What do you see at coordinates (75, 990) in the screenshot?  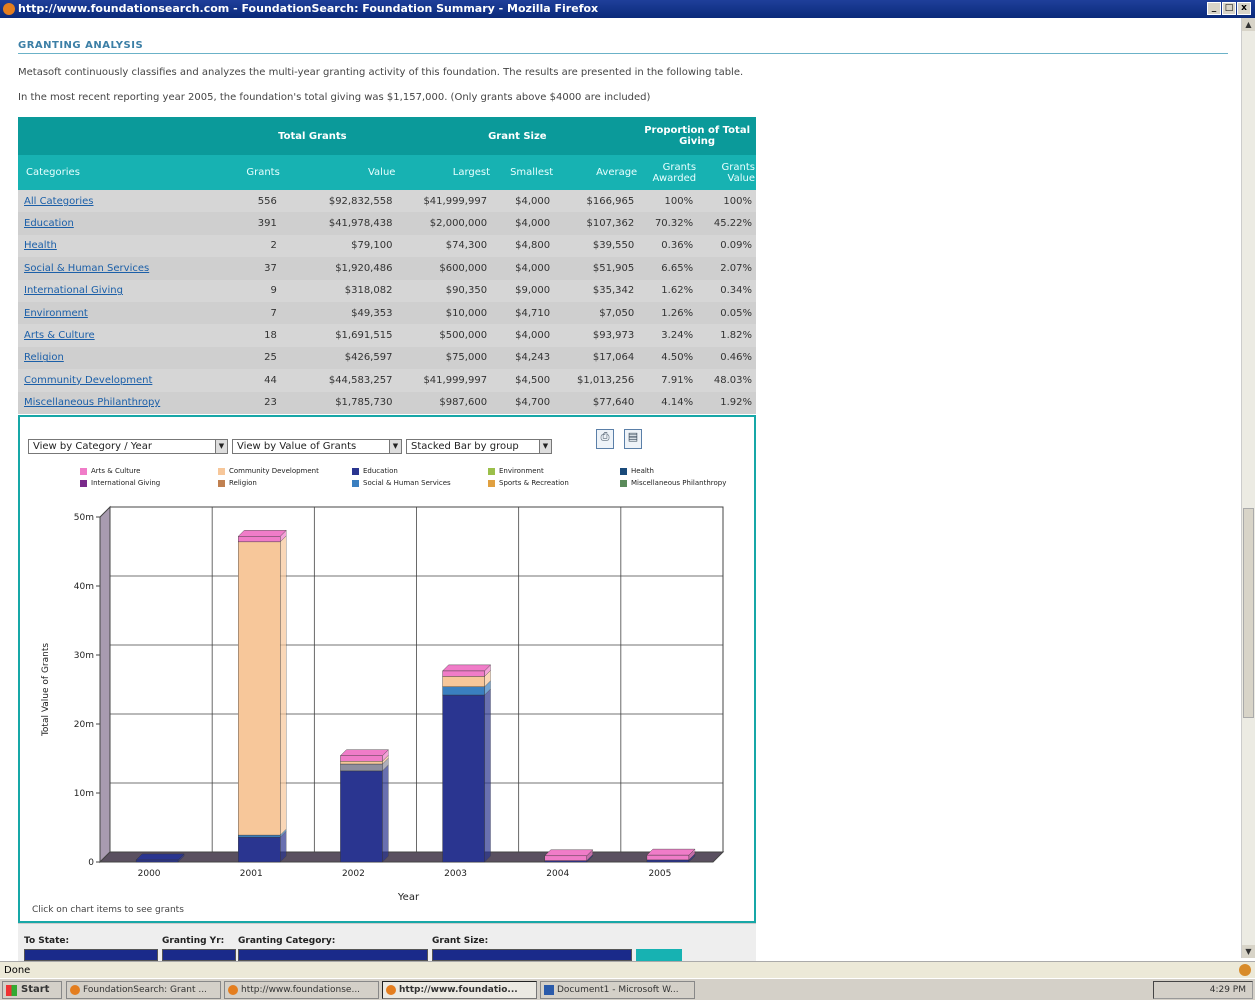 I see `firefox-icon` at bounding box center [75, 990].